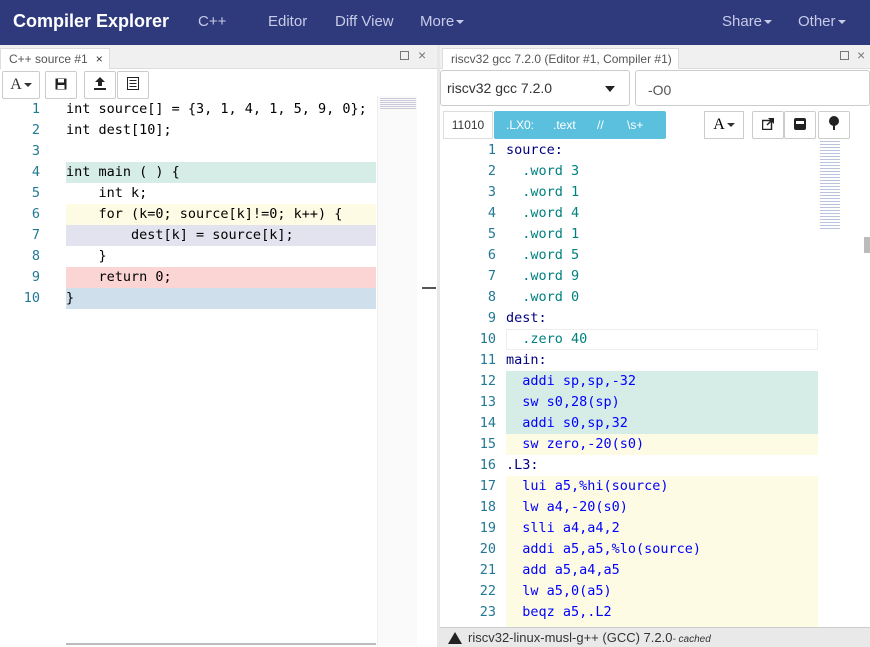  I want to click on line-number: 13, so click(487, 402).